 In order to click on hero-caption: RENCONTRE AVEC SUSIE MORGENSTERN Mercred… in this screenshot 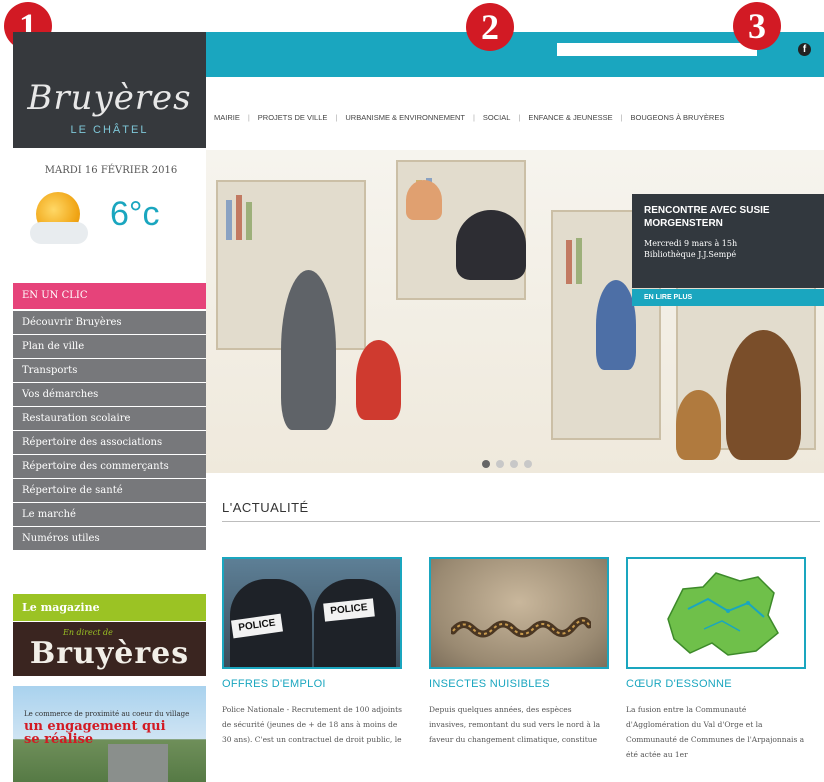, I will do `click(728, 241)`.